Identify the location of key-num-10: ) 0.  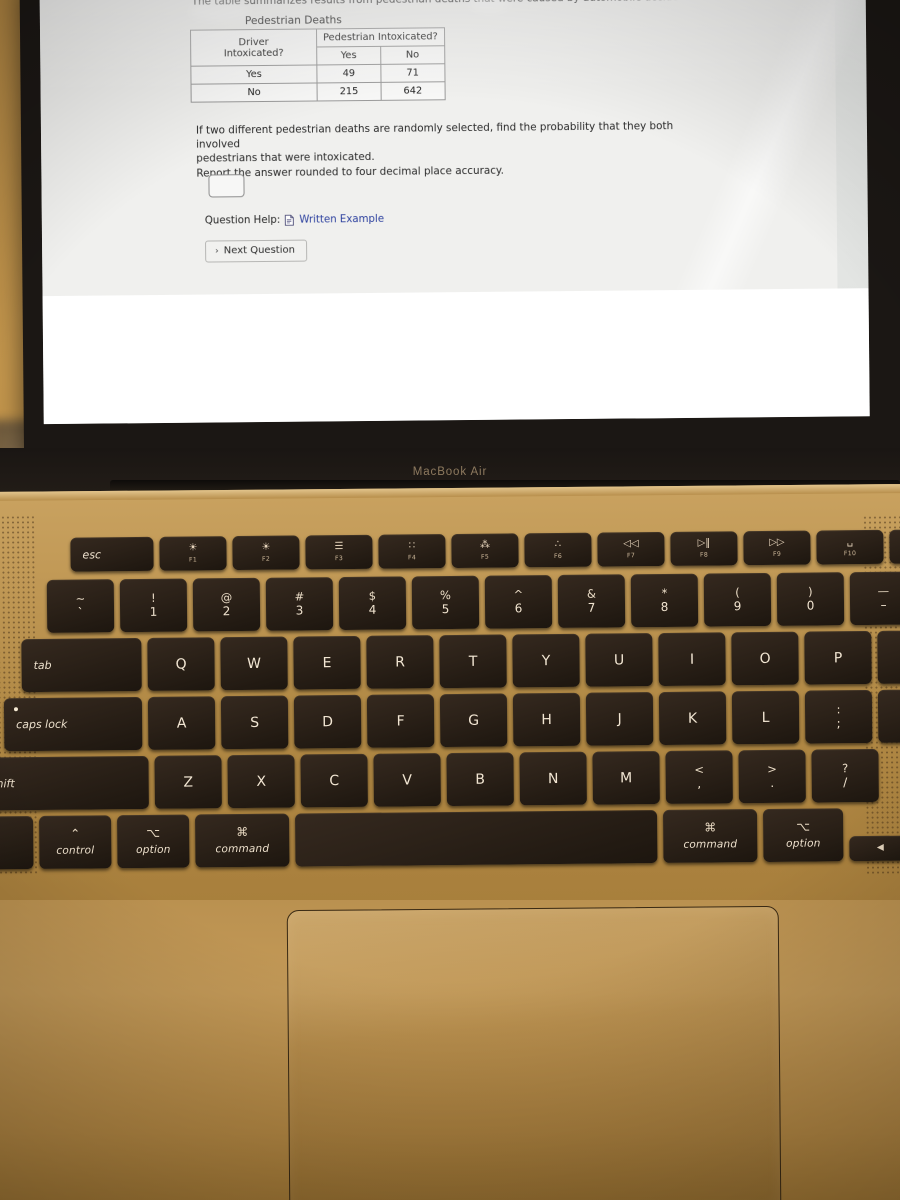
(810, 599).